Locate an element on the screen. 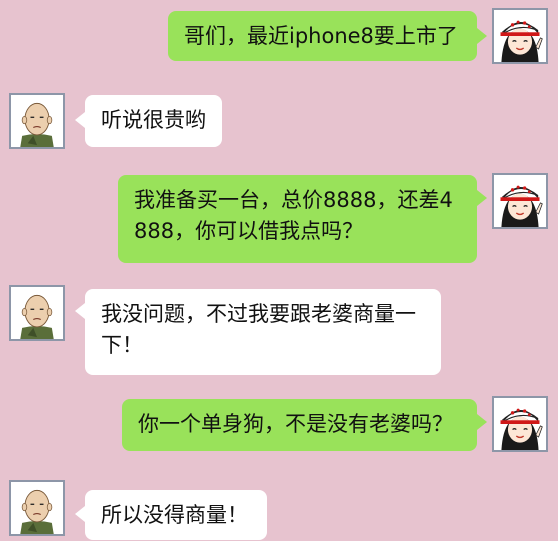  message-line: 我准备买一台，总价8888，还差4 is located at coordinates (293, 200).